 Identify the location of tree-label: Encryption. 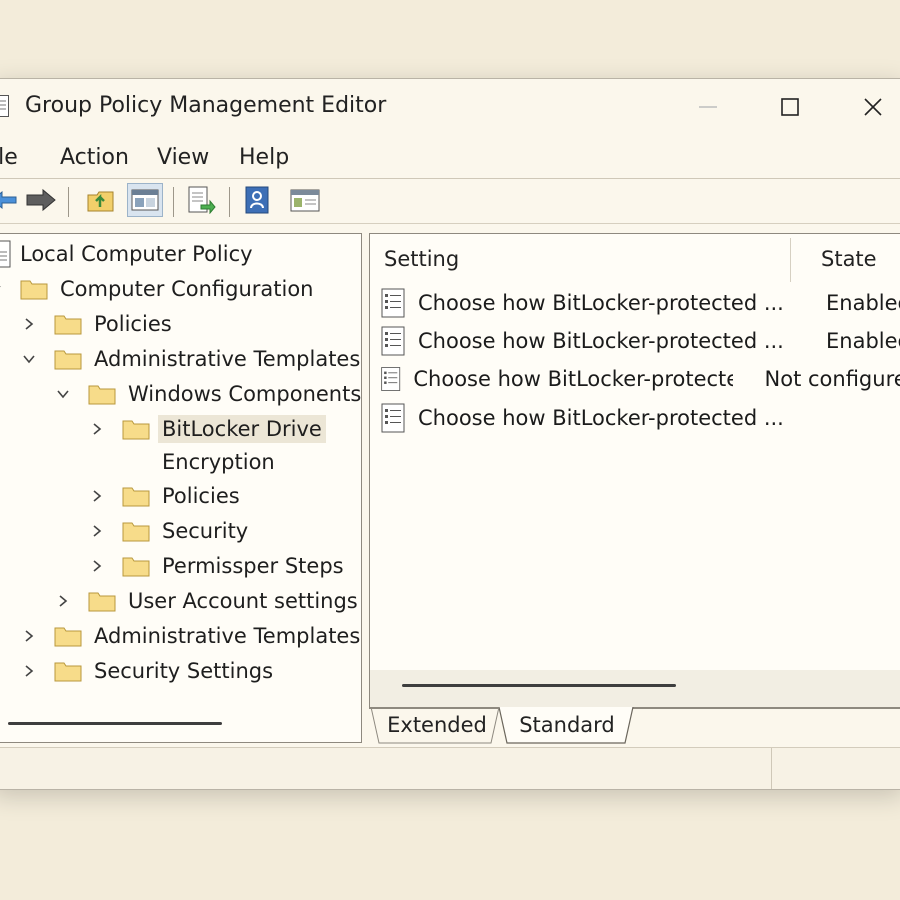
(218, 462).